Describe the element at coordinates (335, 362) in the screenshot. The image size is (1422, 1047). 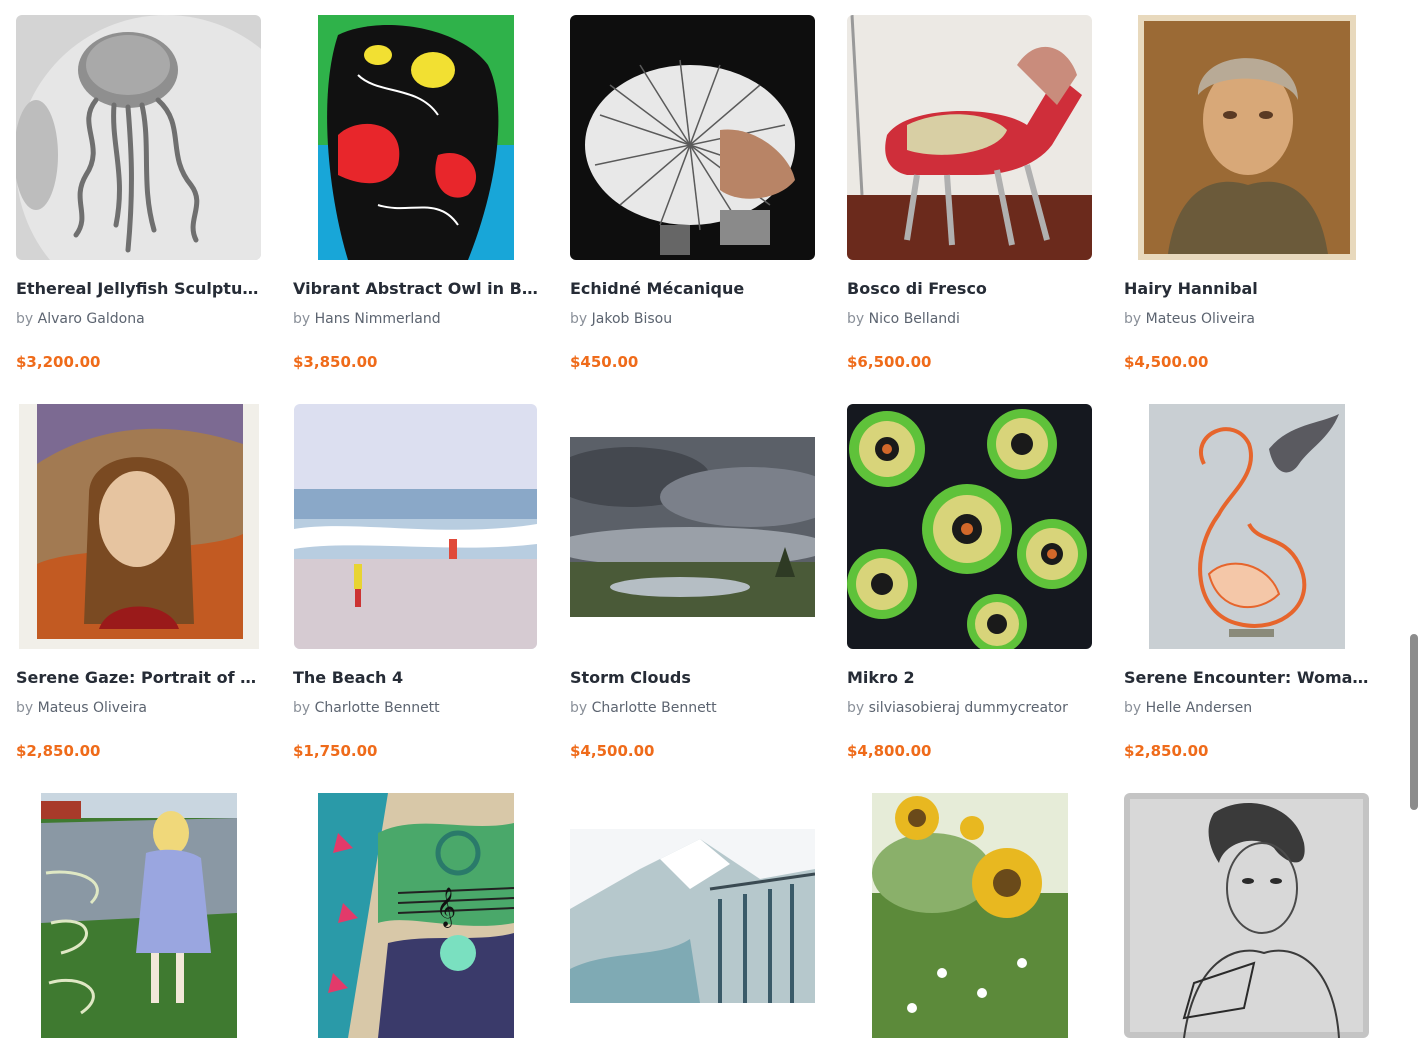
I see `artwork-price: $3,850.00` at that location.